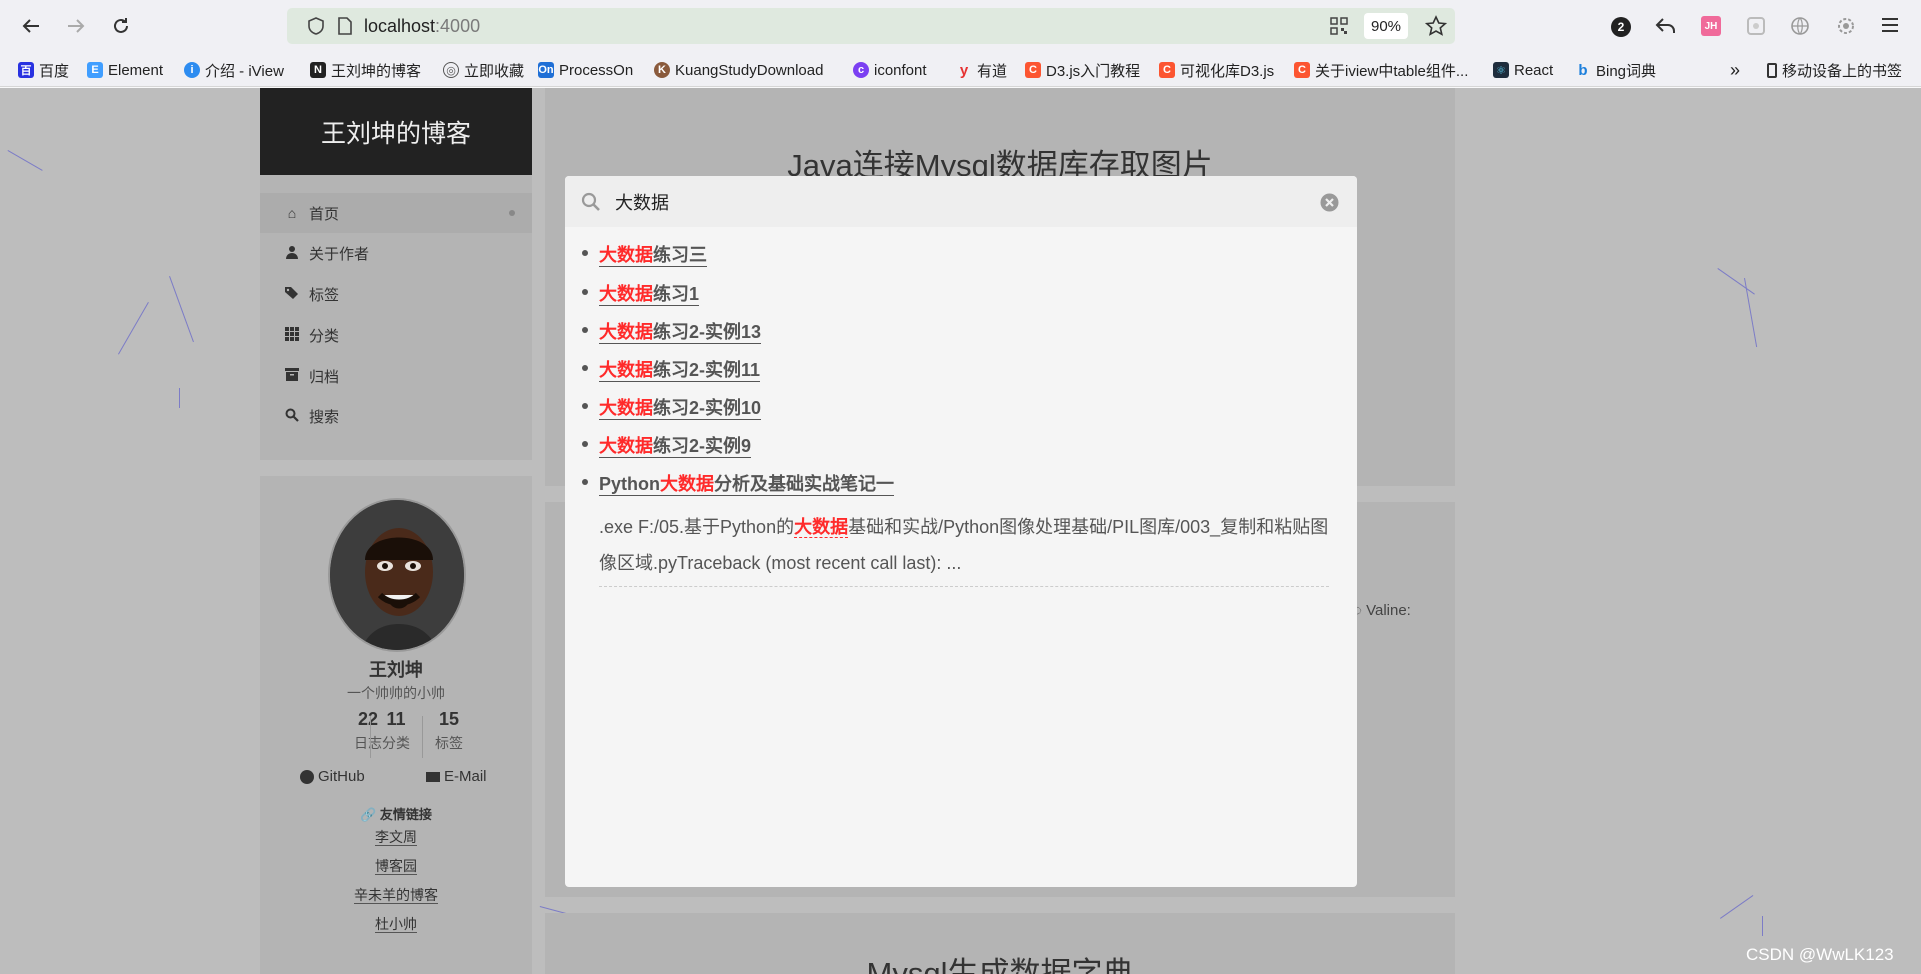 Image resolution: width=1921 pixels, height=974 pixels. Describe the element at coordinates (1523, 70) in the screenshot. I see `bookmark-react: ⚛ React` at that location.